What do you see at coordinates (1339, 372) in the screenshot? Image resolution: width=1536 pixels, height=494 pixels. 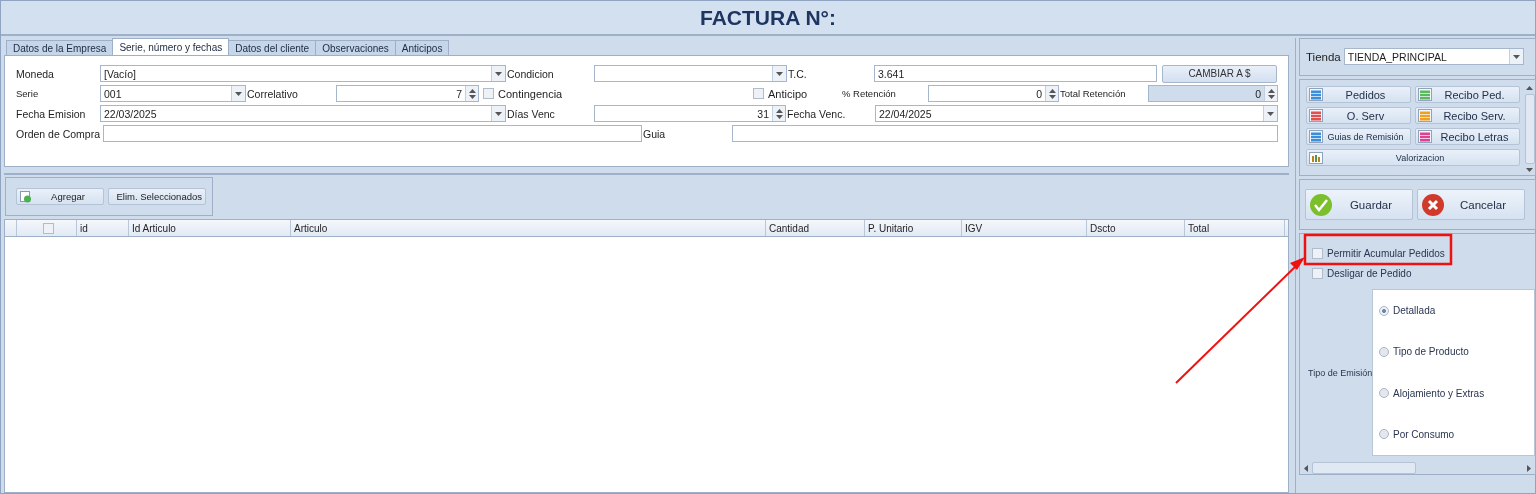 I see `emission-label: Tipo de Emisión` at bounding box center [1339, 372].